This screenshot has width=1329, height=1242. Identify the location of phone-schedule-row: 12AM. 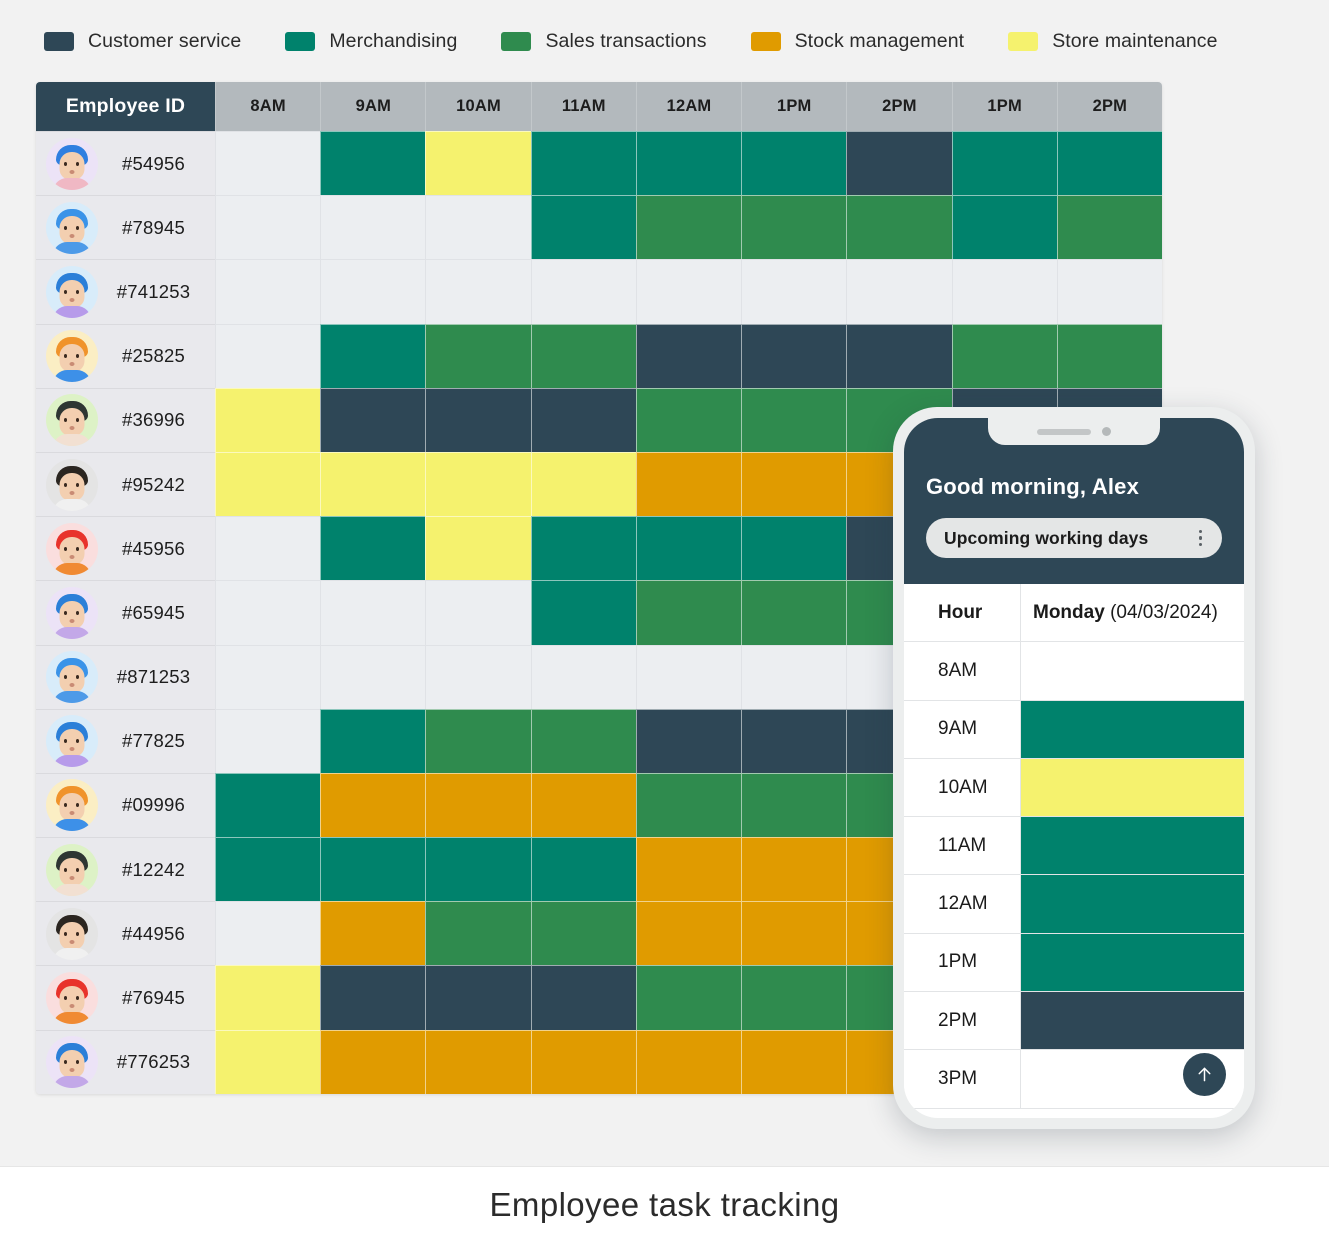
(1074, 904).